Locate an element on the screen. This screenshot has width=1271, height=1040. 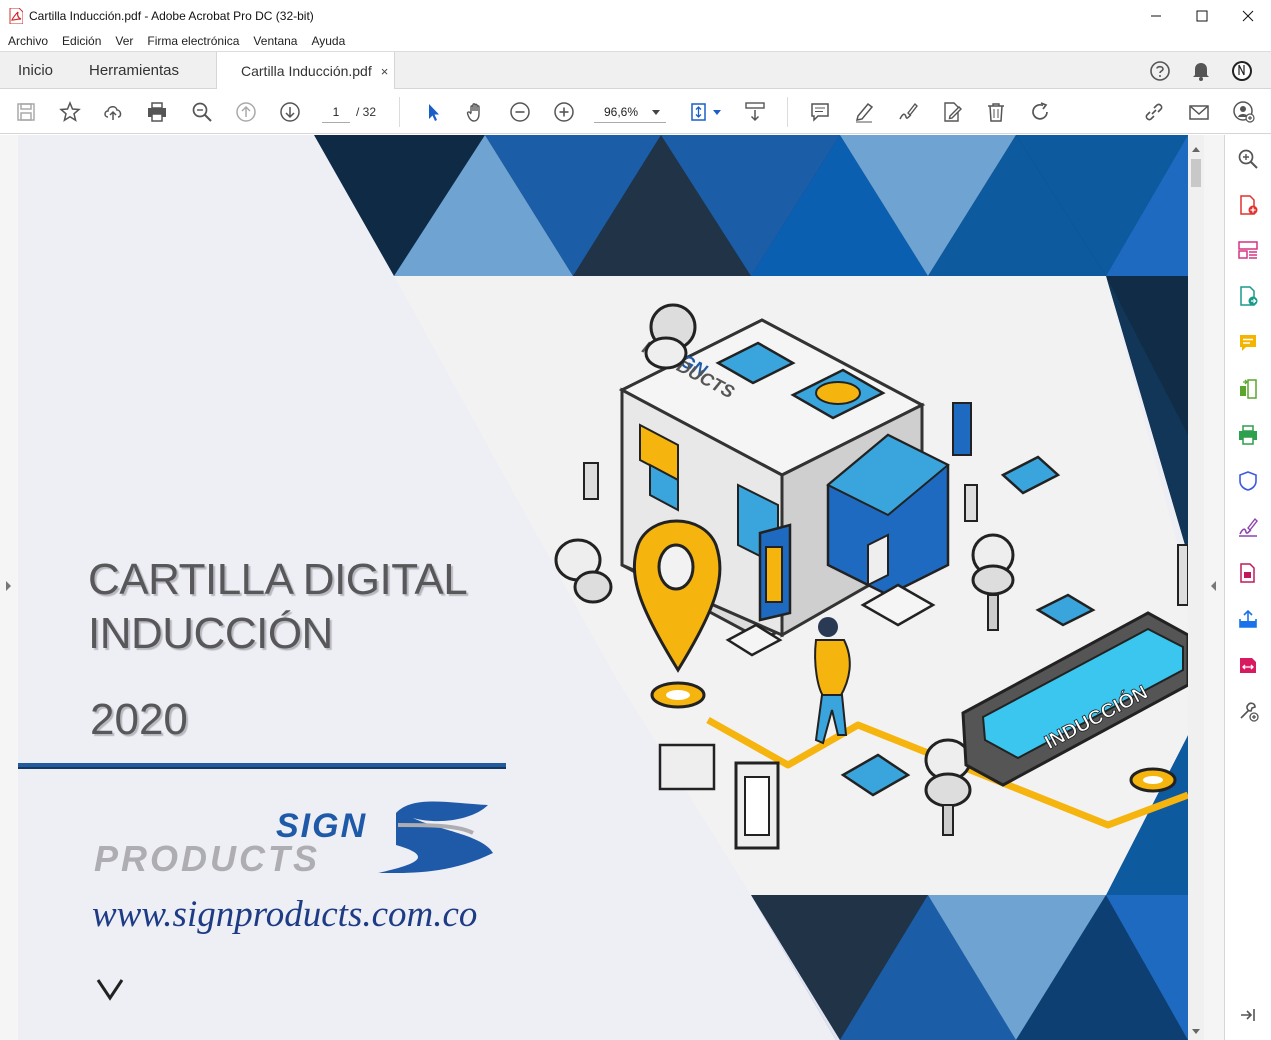
tab-herramientas: Herramientas is located at coordinates (134, 70).